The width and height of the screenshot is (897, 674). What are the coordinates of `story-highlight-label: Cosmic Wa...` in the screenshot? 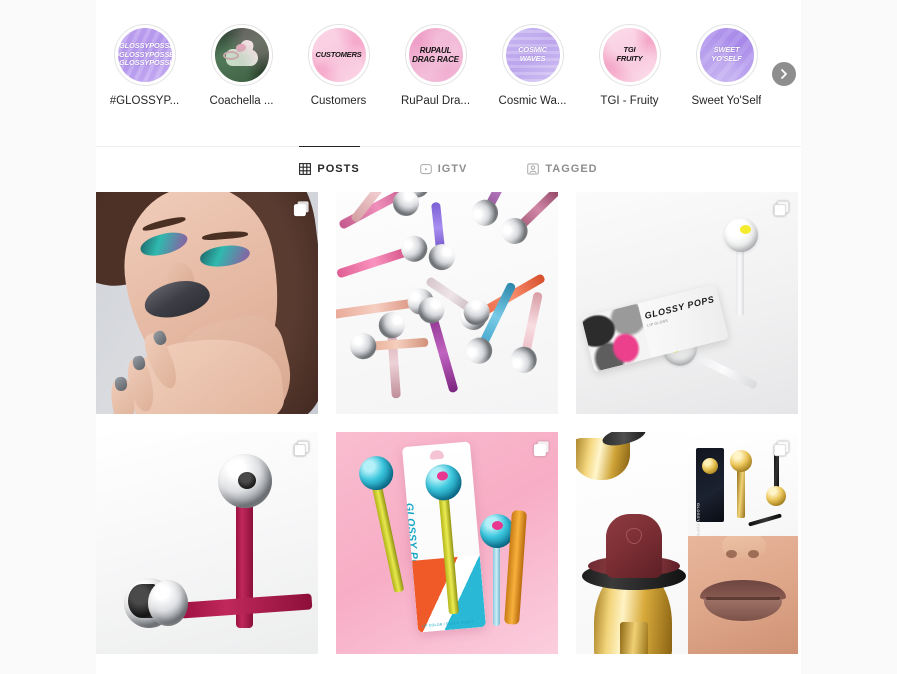 It's located at (532, 101).